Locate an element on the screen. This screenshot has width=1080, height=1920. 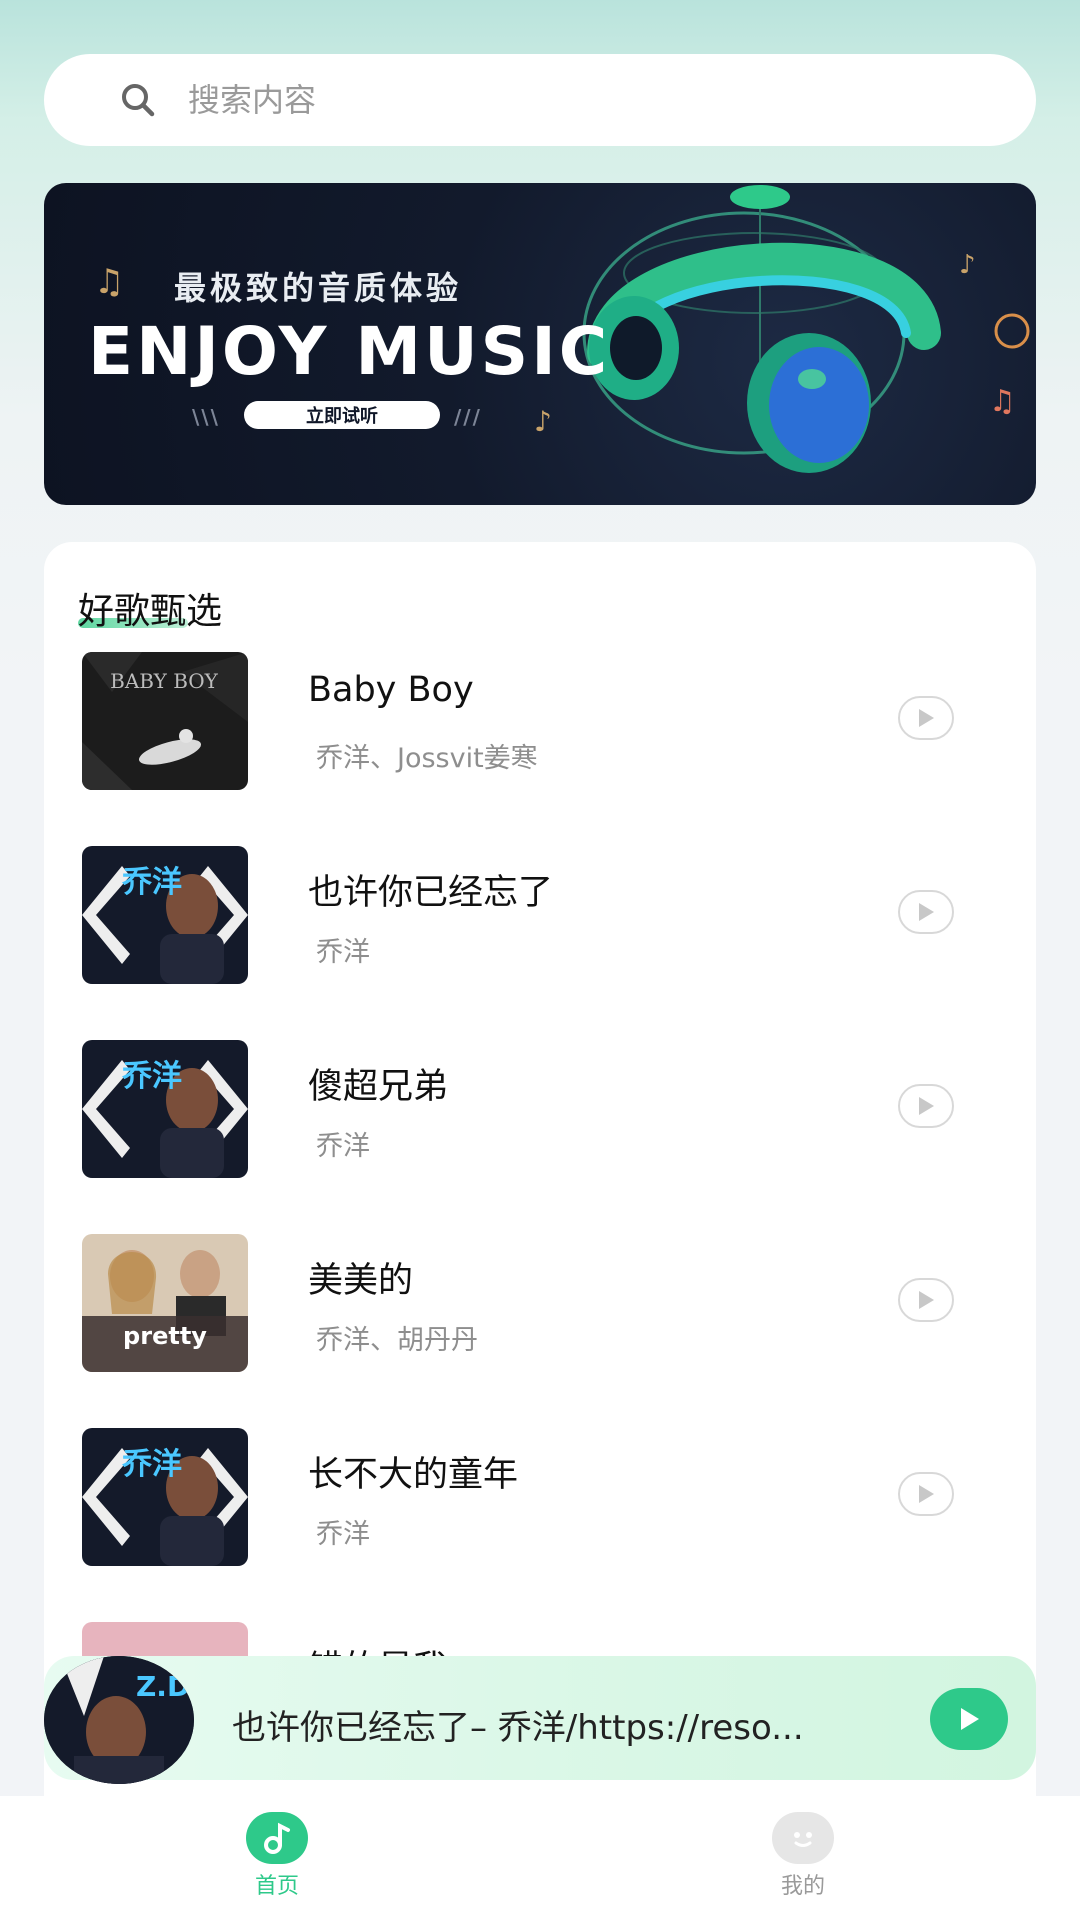
album-cover: pretty is located at coordinates (165, 1303).